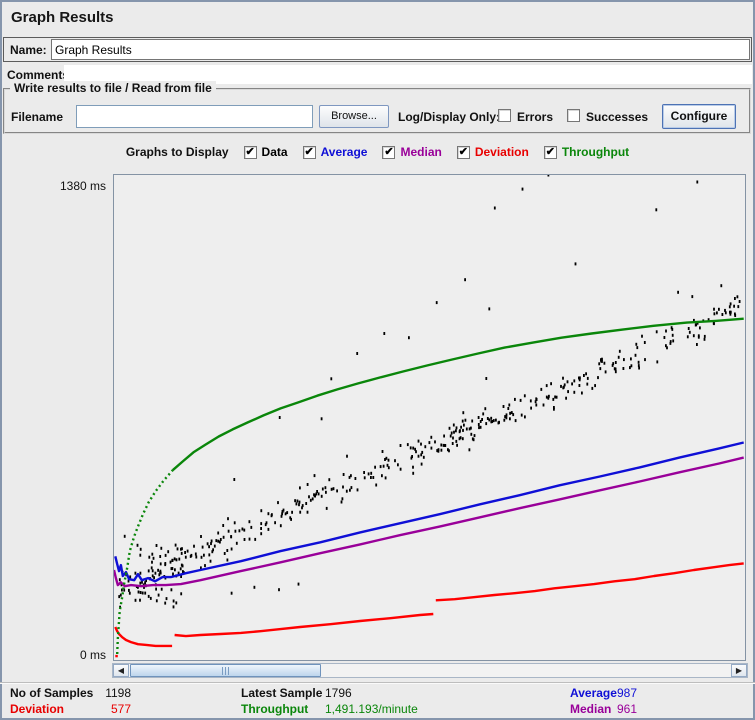 This screenshot has width=755, height=720. What do you see at coordinates (504, 115) in the screenshot?
I see `errors-checkbox` at bounding box center [504, 115].